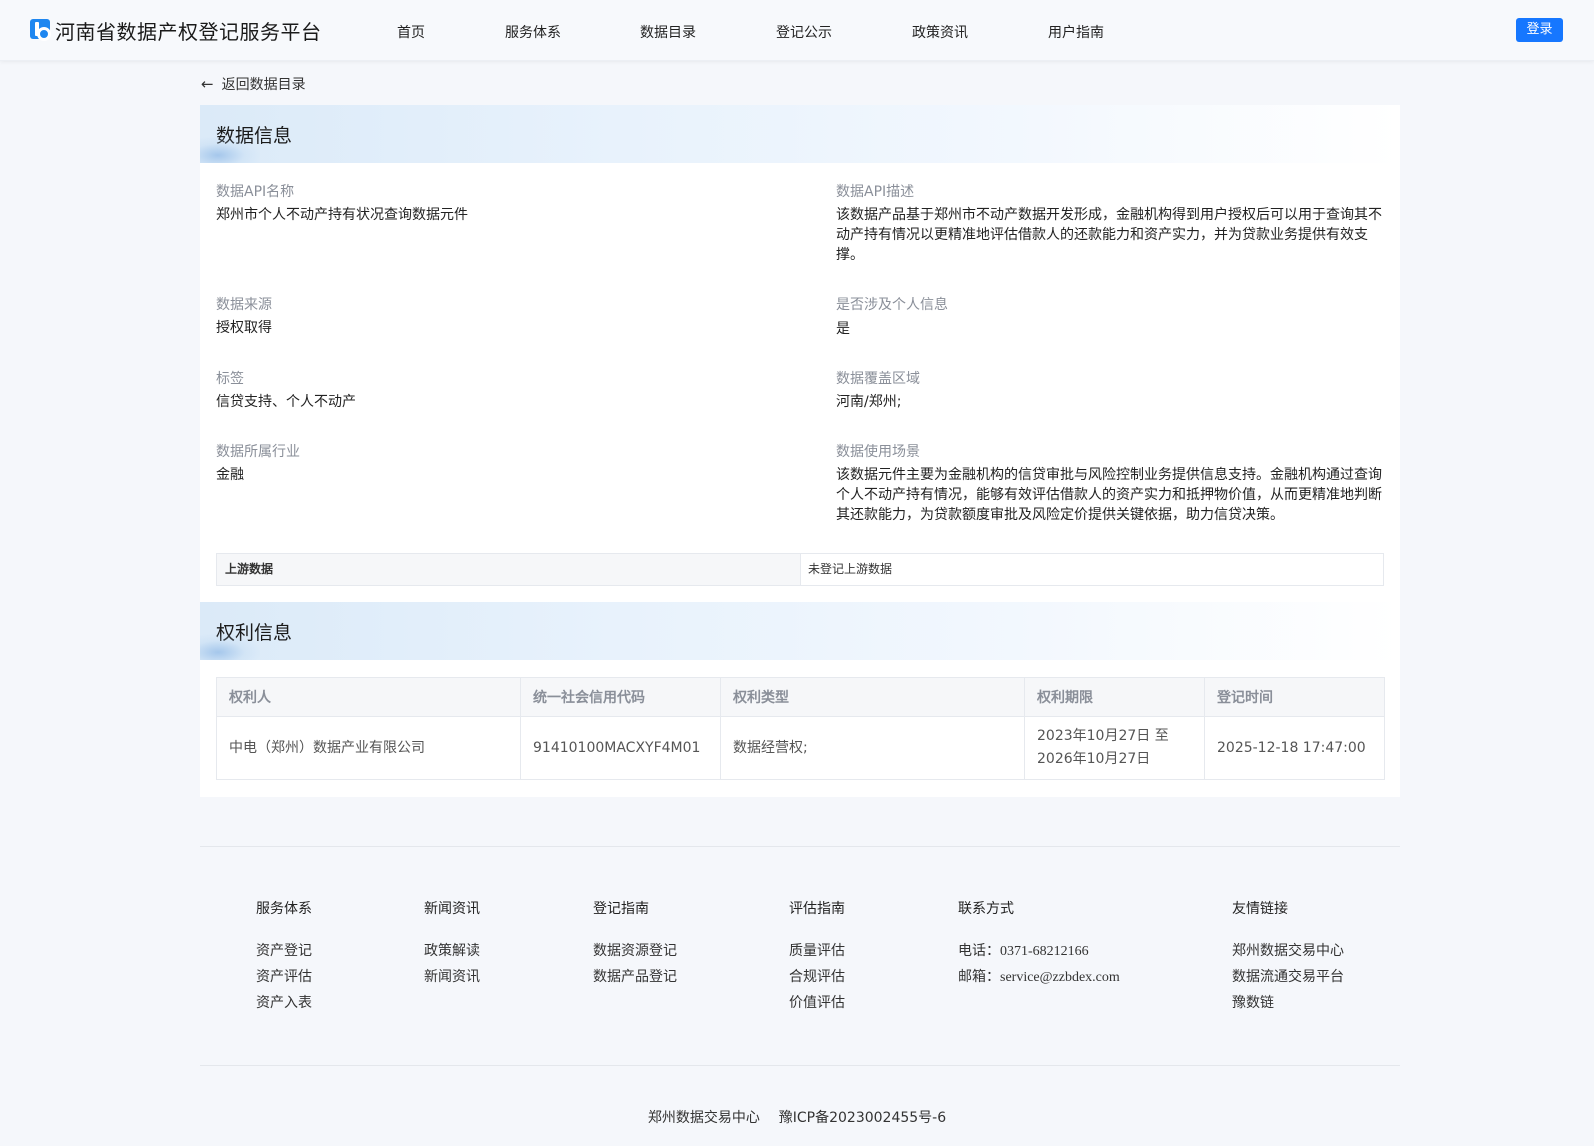 The height and width of the screenshot is (1146, 1594). Describe the element at coordinates (872, 748) in the screenshot. I see `cell-right-type: 数据经营权;` at that location.